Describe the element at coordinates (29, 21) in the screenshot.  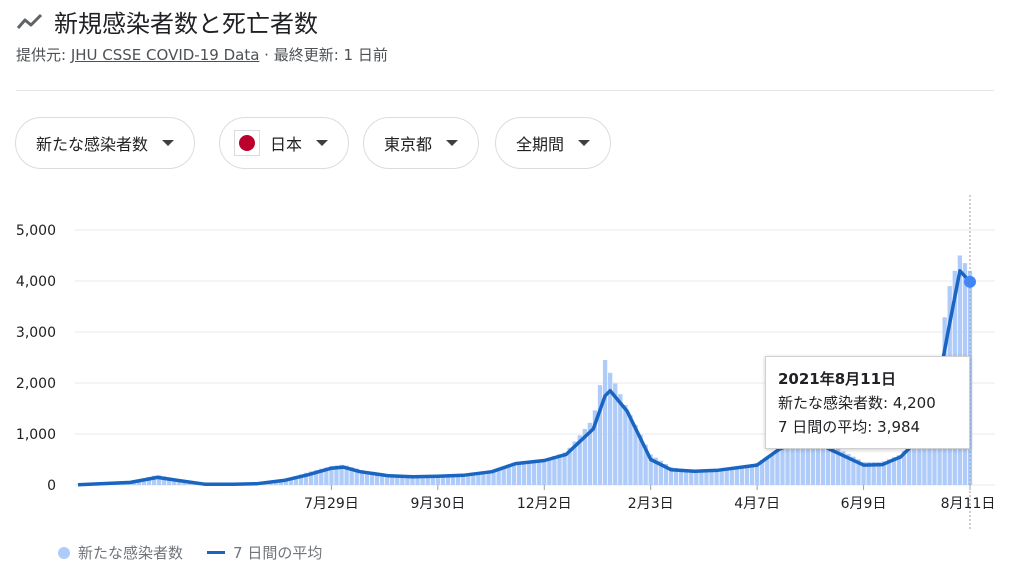
I see `trend-line-icon` at that location.